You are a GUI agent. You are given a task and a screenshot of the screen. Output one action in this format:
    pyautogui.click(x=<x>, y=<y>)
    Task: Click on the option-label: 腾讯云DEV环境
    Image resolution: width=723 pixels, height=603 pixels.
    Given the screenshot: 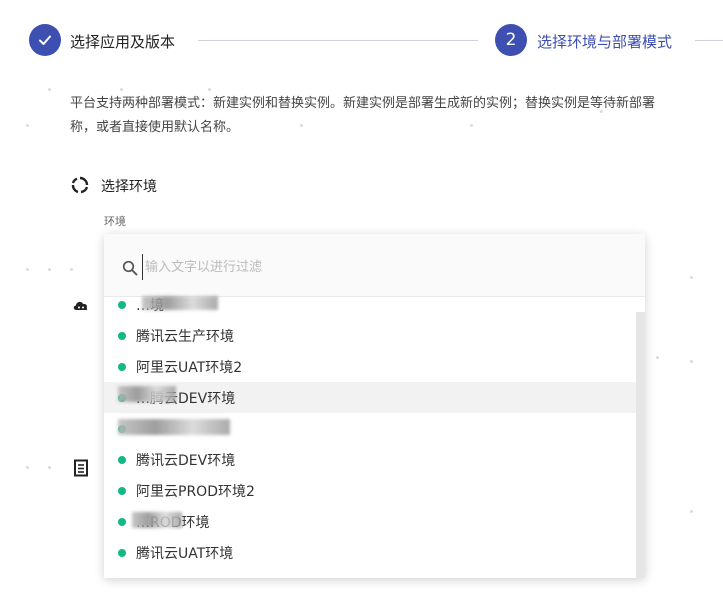 What is the action you would take?
    pyautogui.click(x=186, y=460)
    